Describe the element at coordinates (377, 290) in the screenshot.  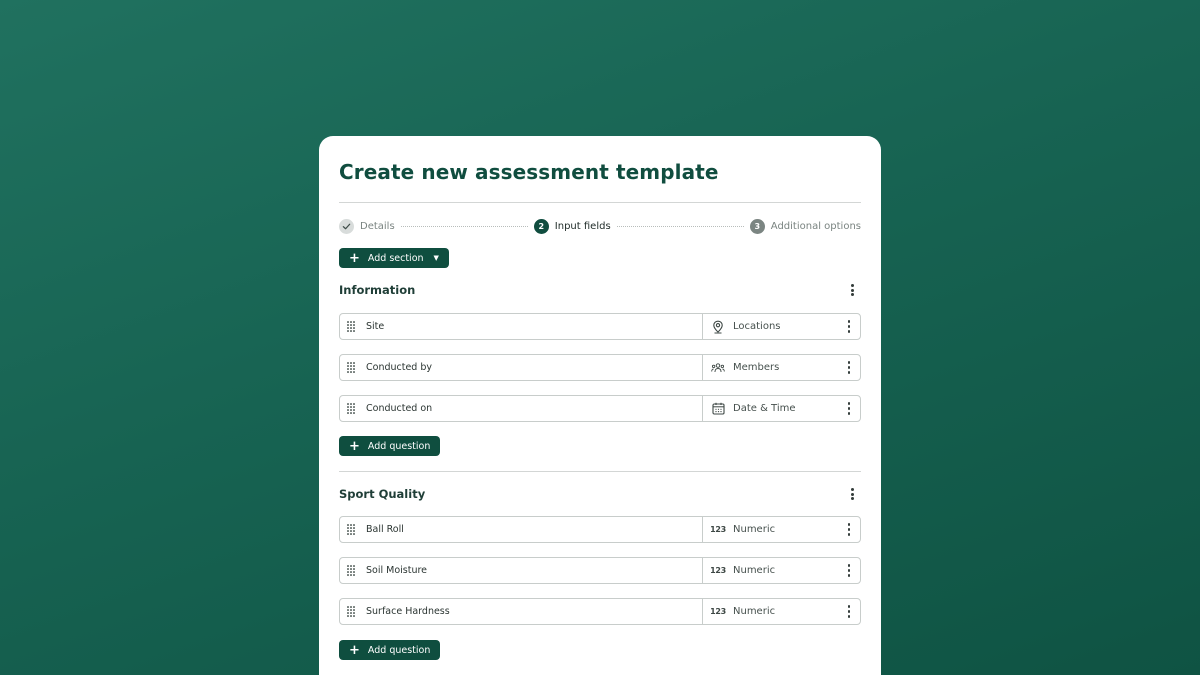
I see `section-title: Information` at that location.